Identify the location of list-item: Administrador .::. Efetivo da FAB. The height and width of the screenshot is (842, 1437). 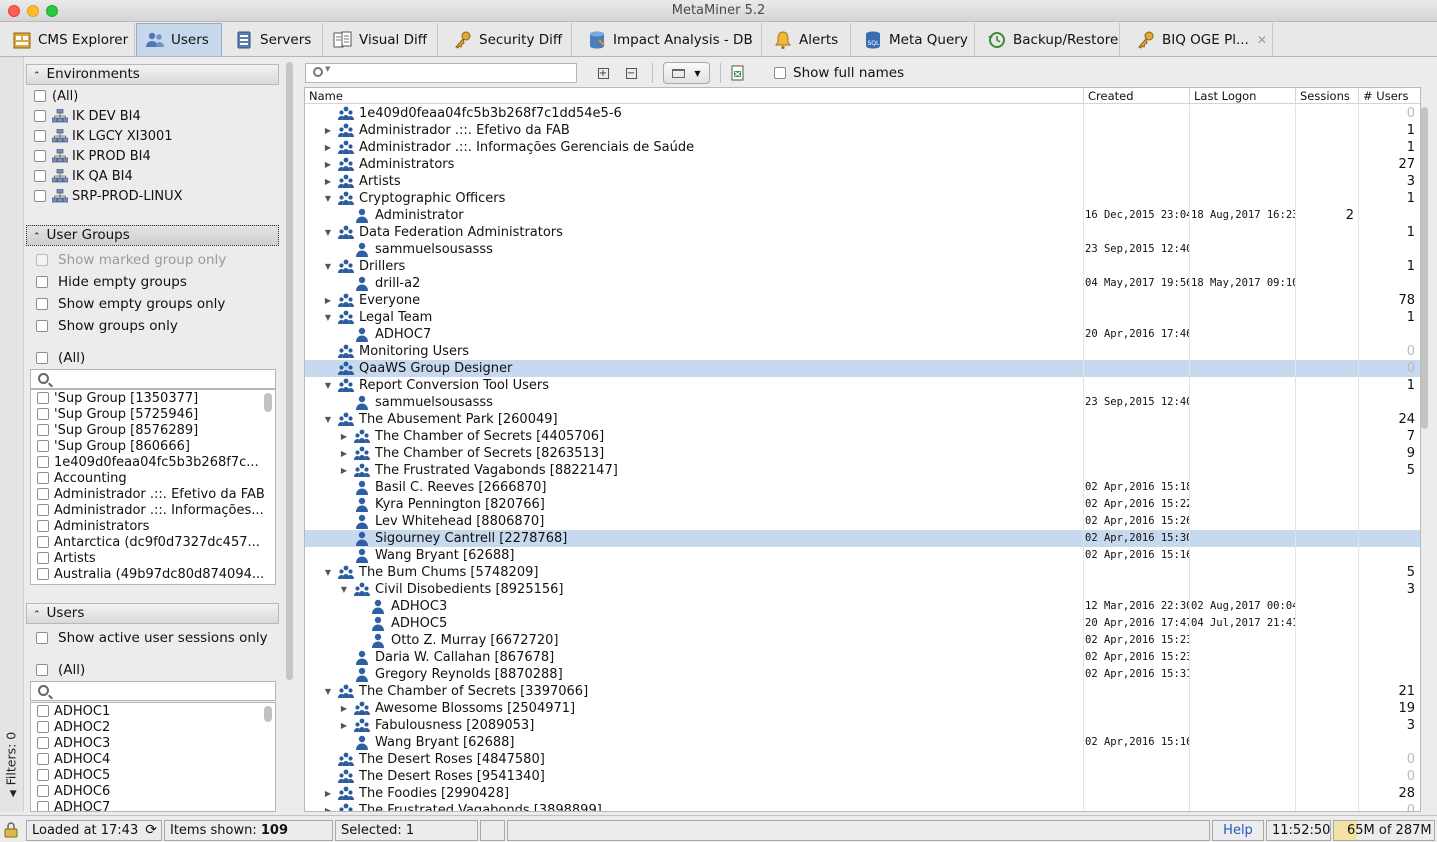
(153, 494).